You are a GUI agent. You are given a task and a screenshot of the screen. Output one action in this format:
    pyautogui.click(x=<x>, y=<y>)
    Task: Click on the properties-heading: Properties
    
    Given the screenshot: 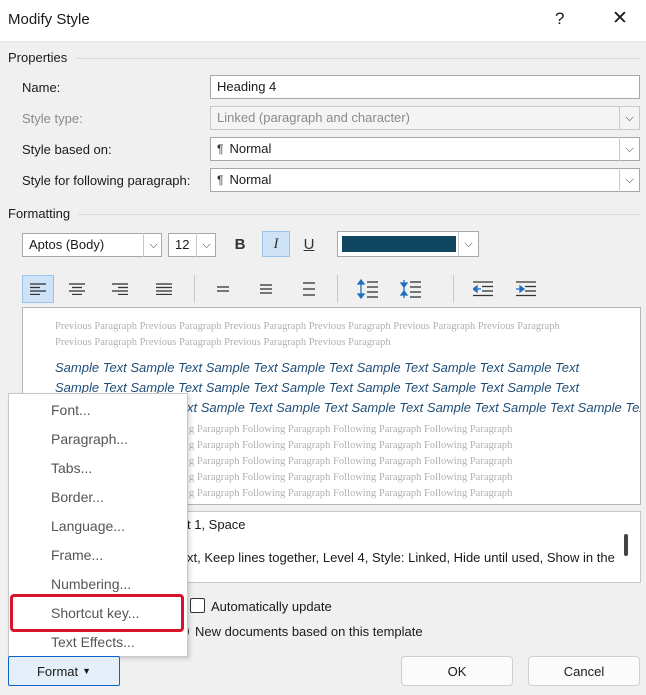 What is the action you would take?
    pyautogui.click(x=38, y=57)
    